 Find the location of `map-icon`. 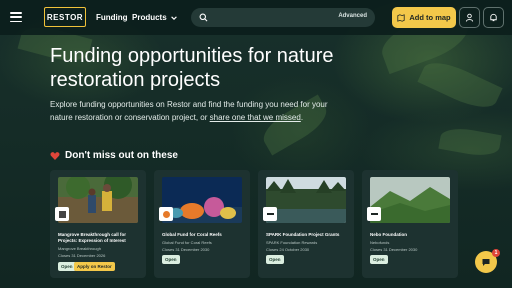

map-icon is located at coordinates (401, 17).